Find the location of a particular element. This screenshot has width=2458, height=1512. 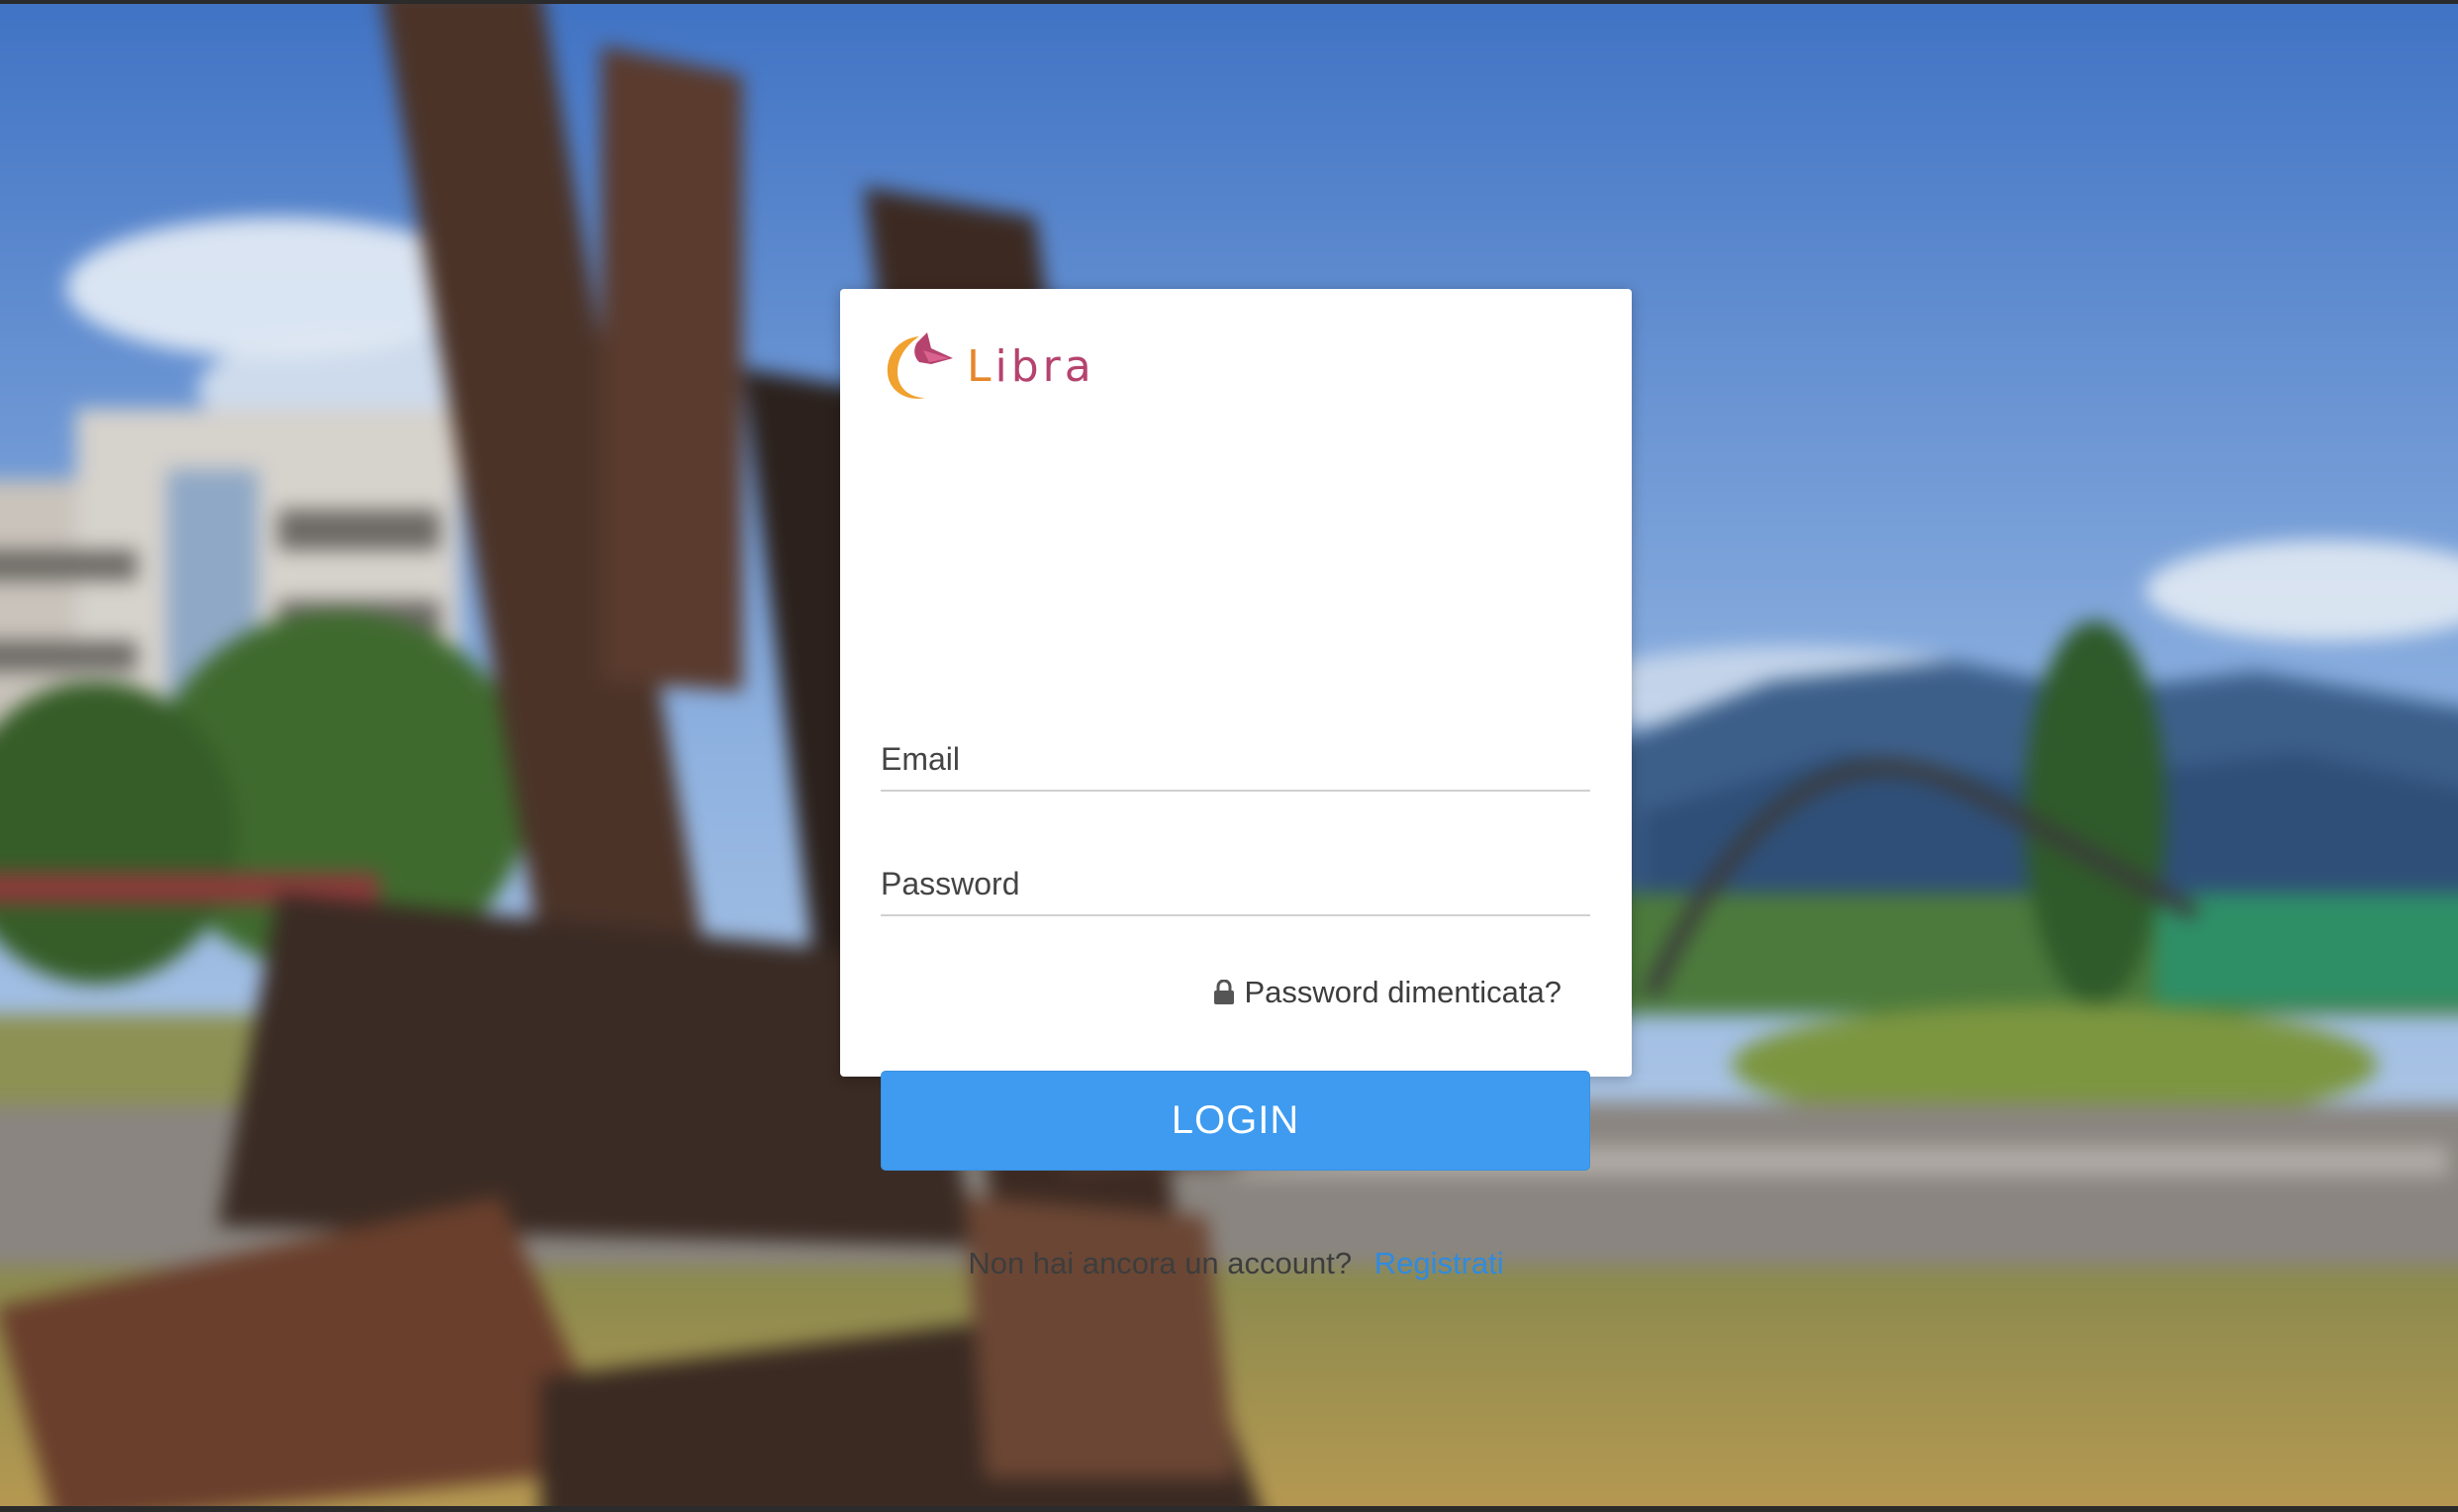

brand-name-initial: L is located at coordinates (981, 366).